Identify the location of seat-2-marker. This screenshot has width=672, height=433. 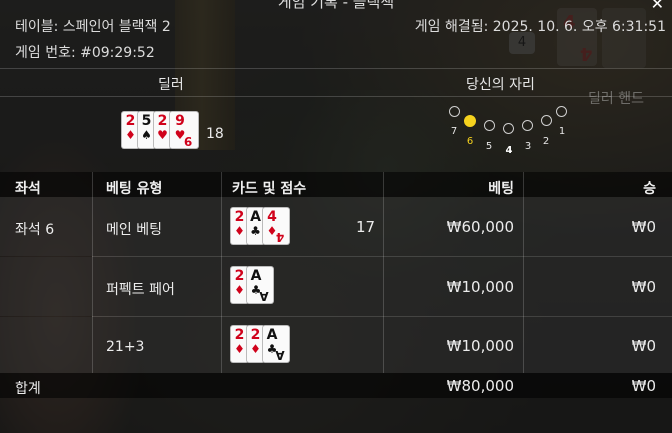
(546, 120).